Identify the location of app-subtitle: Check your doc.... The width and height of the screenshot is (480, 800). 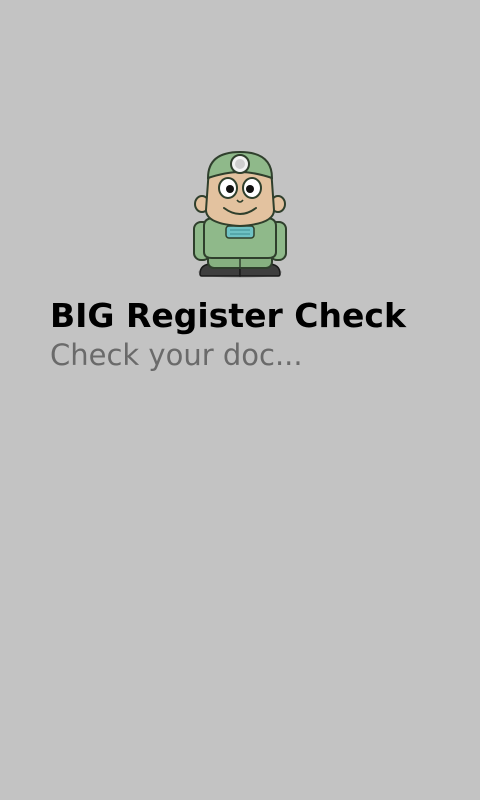
(176, 355).